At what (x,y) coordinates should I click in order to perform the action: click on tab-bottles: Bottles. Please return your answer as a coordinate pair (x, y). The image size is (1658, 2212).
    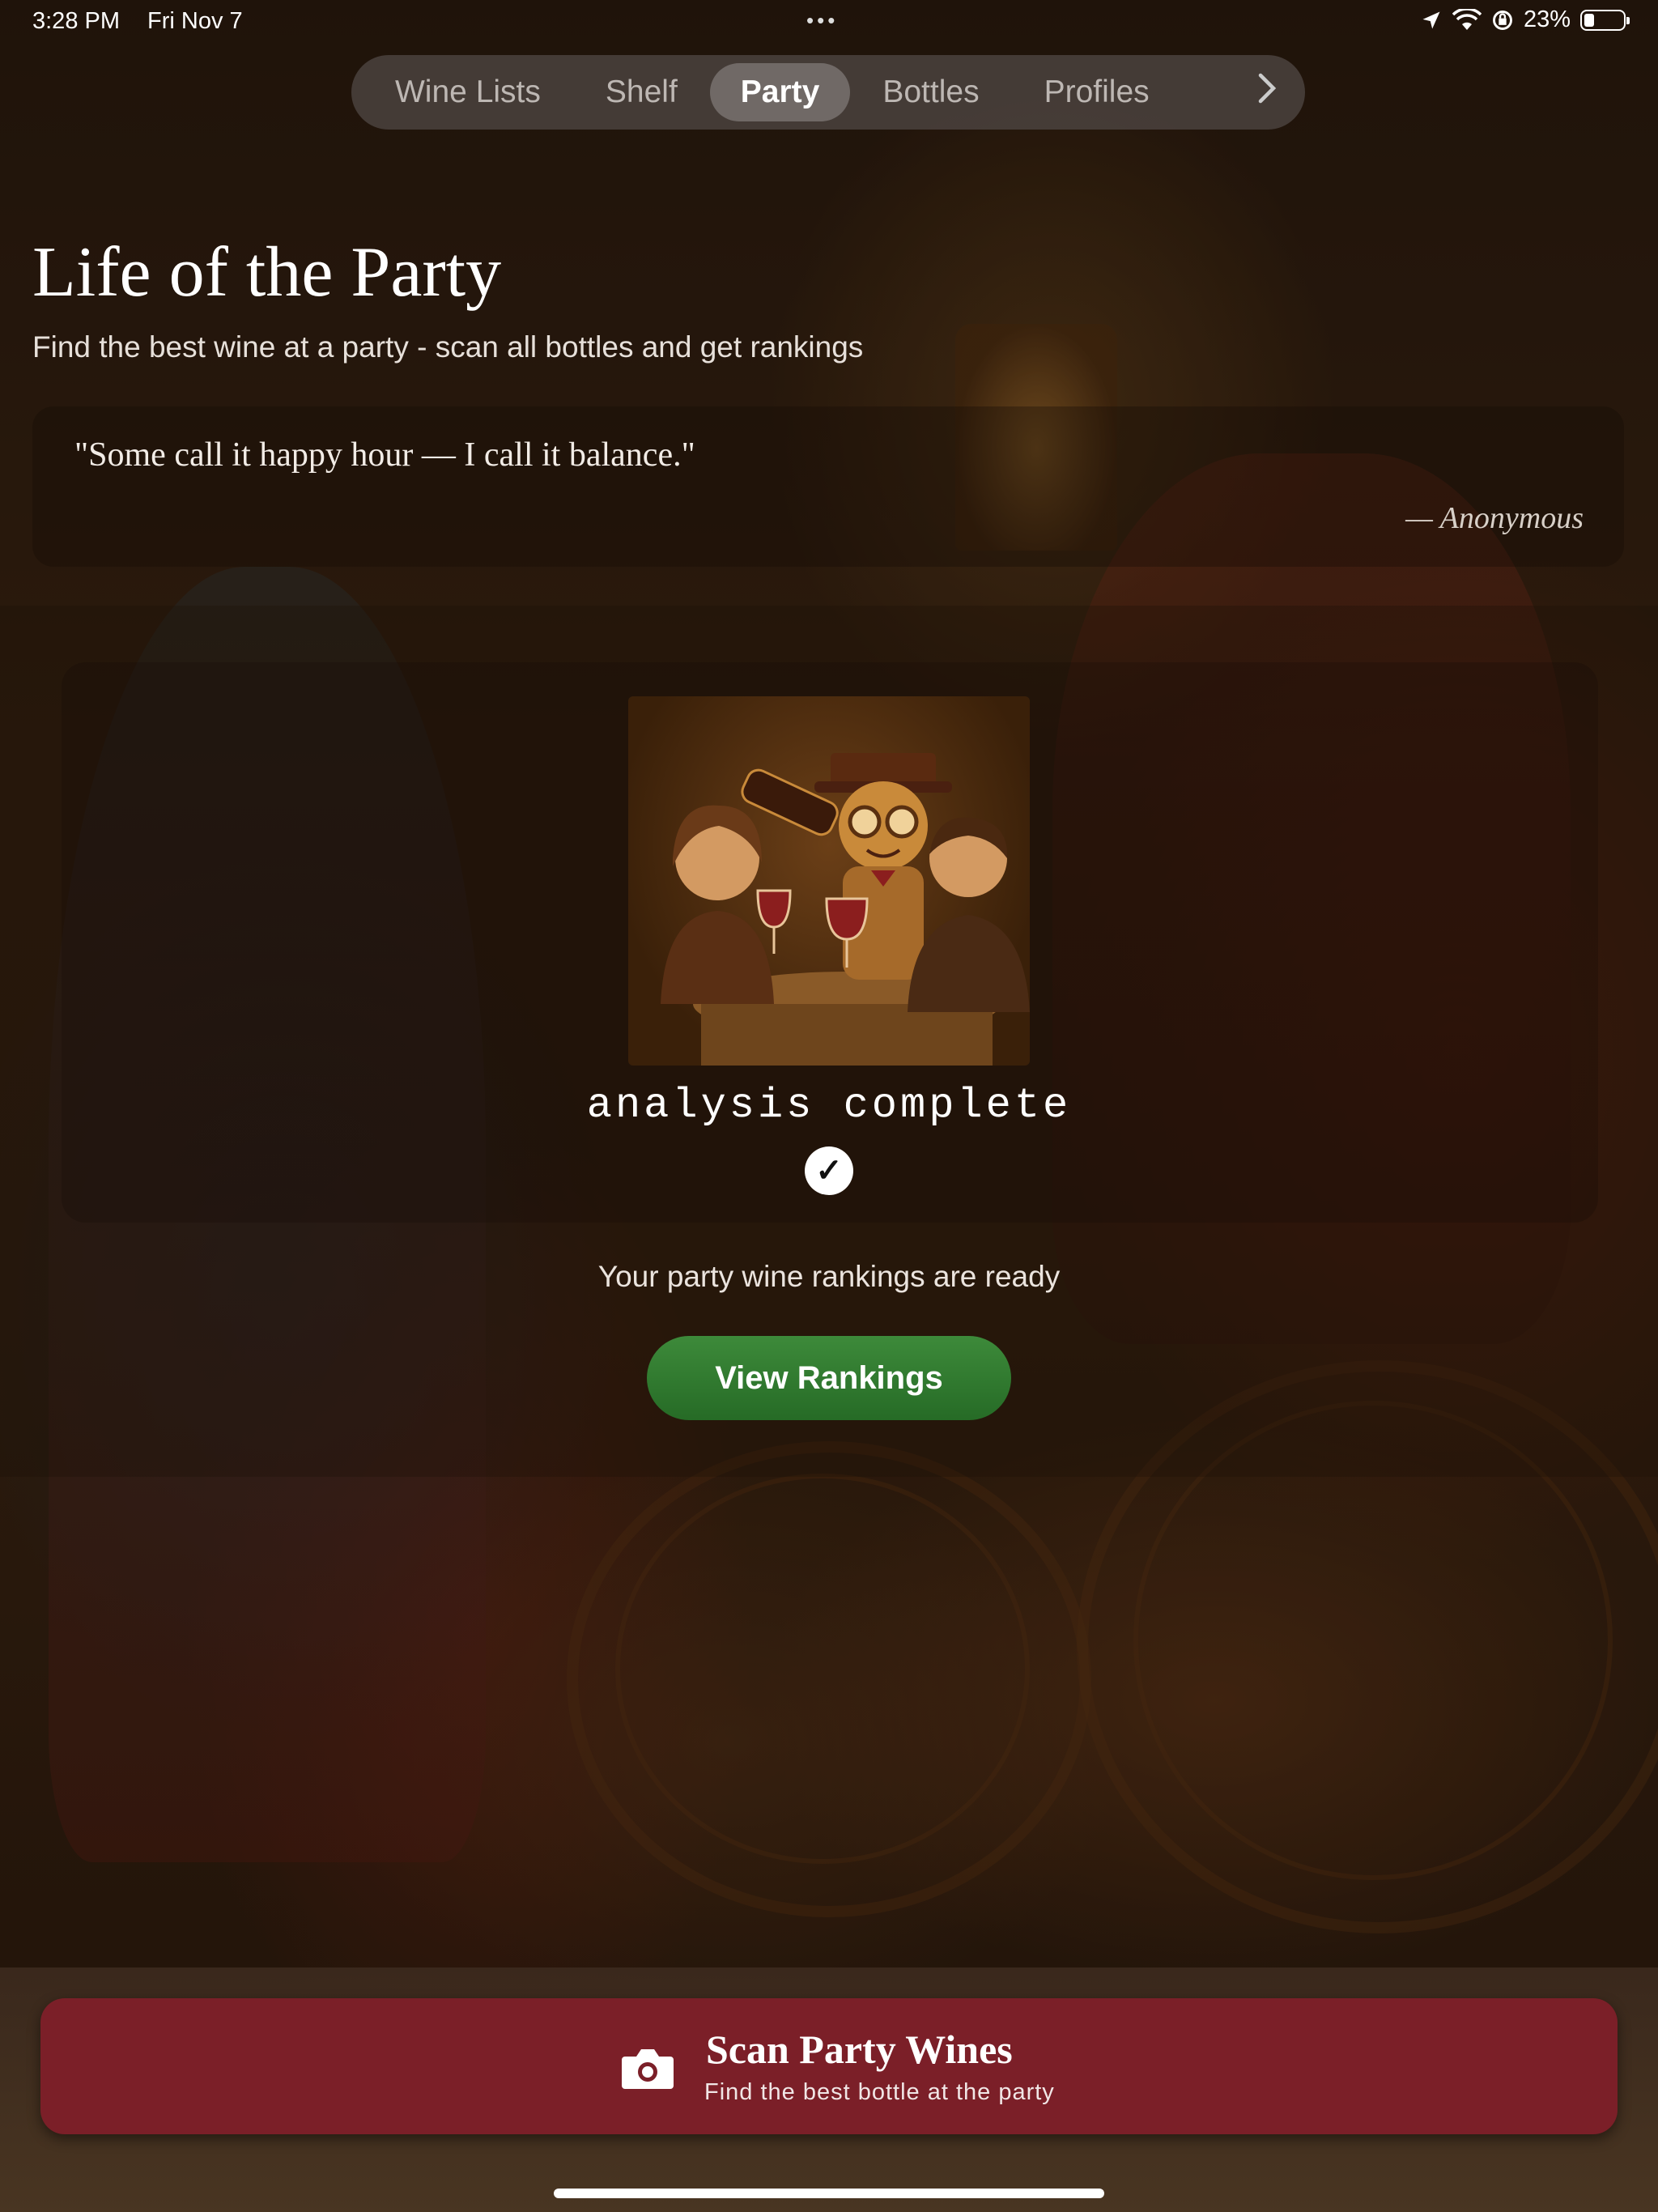
    Looking at the image, I should click on (930, 92).